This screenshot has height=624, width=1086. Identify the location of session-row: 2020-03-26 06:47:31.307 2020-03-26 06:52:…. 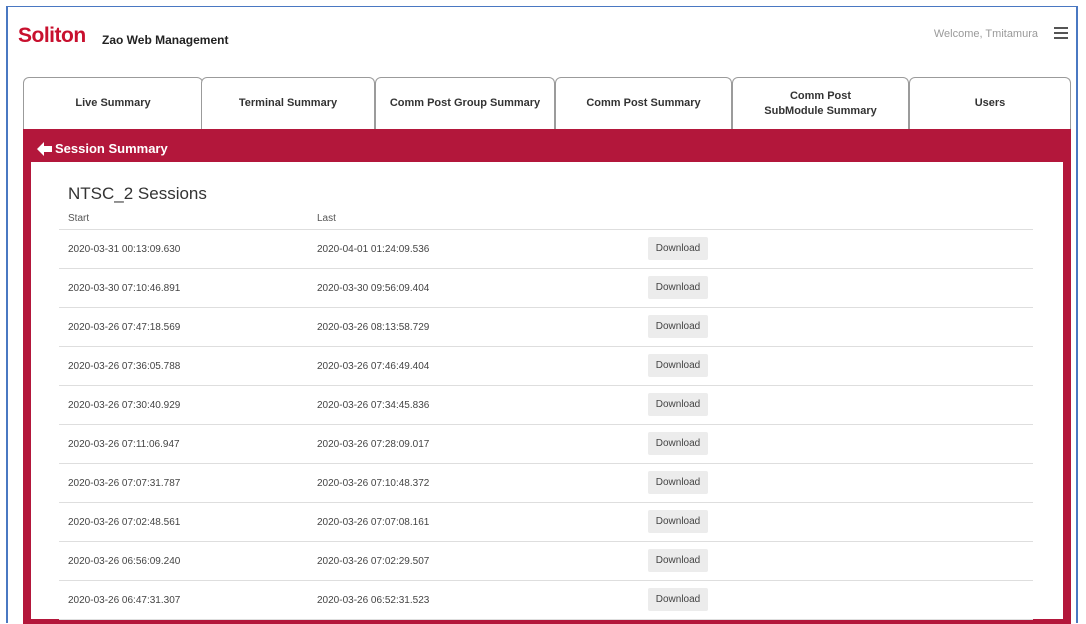
(546, 600).